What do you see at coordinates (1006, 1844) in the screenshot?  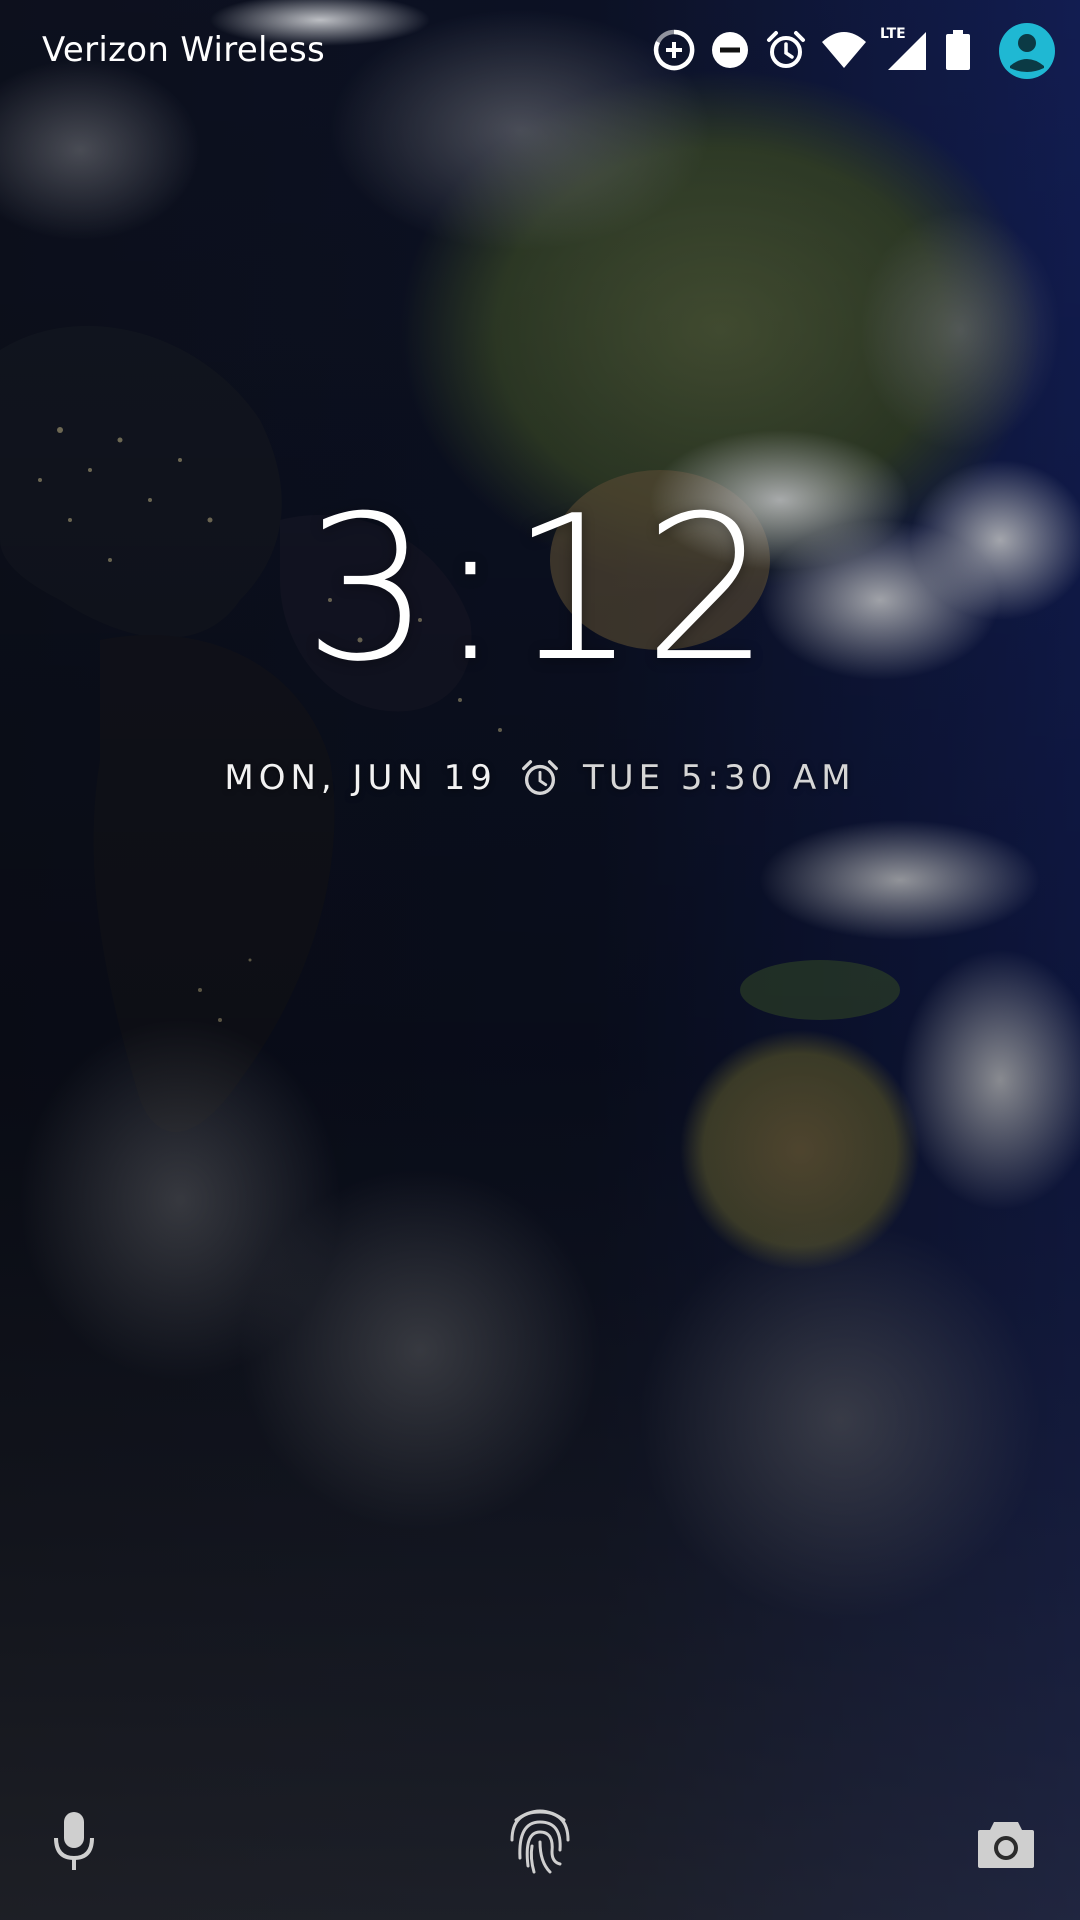 I see `camera-icon` at bounding box center [1006, 1844].